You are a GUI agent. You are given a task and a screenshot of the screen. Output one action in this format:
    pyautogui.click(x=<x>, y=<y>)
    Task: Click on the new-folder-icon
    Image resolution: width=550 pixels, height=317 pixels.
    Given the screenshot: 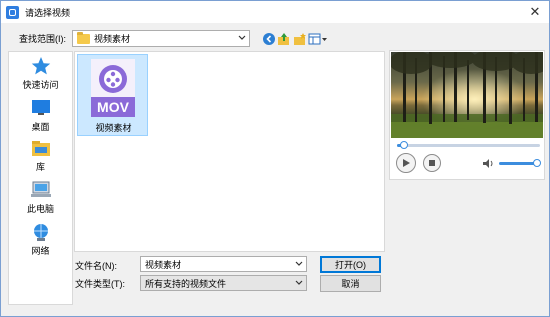 What is the action you would take?
    pyautogui.click(x=300, y=39)
    